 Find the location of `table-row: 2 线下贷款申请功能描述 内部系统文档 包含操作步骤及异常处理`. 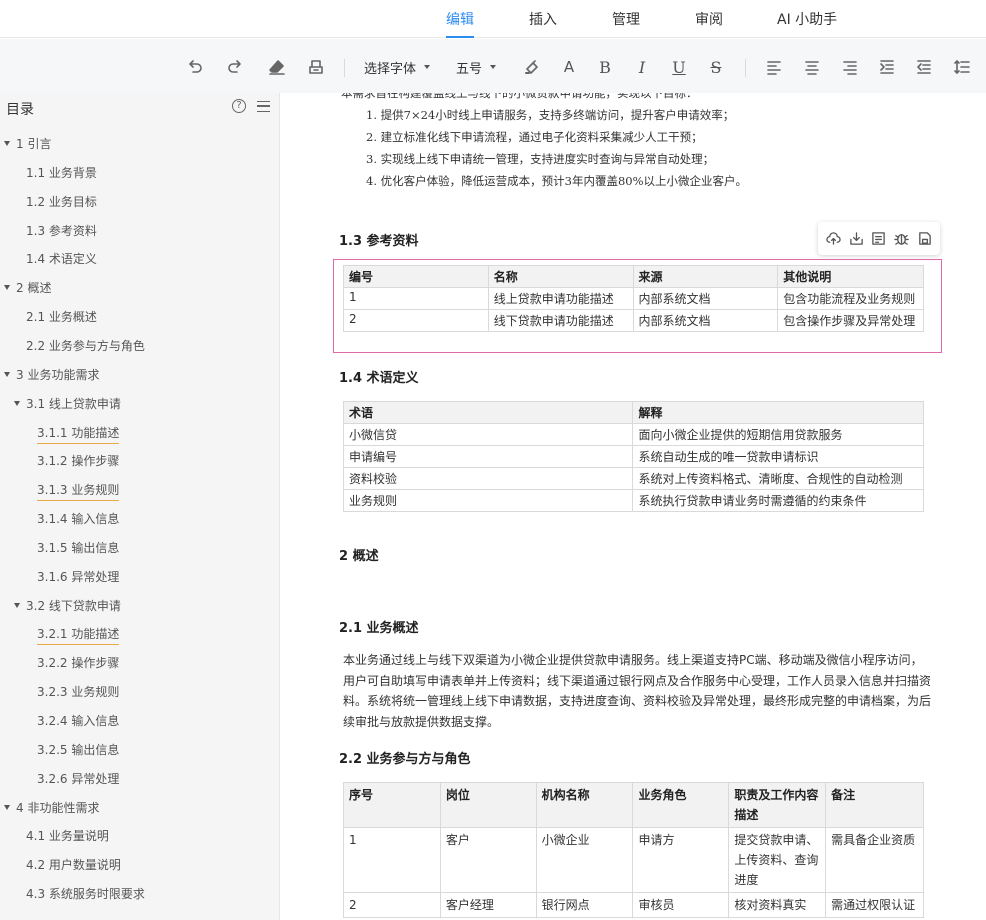

table-row: 2 线下贷款申请功能描述 内部系统文档 包含操作步骤及异常处理 is located at coordinates (633, 320).